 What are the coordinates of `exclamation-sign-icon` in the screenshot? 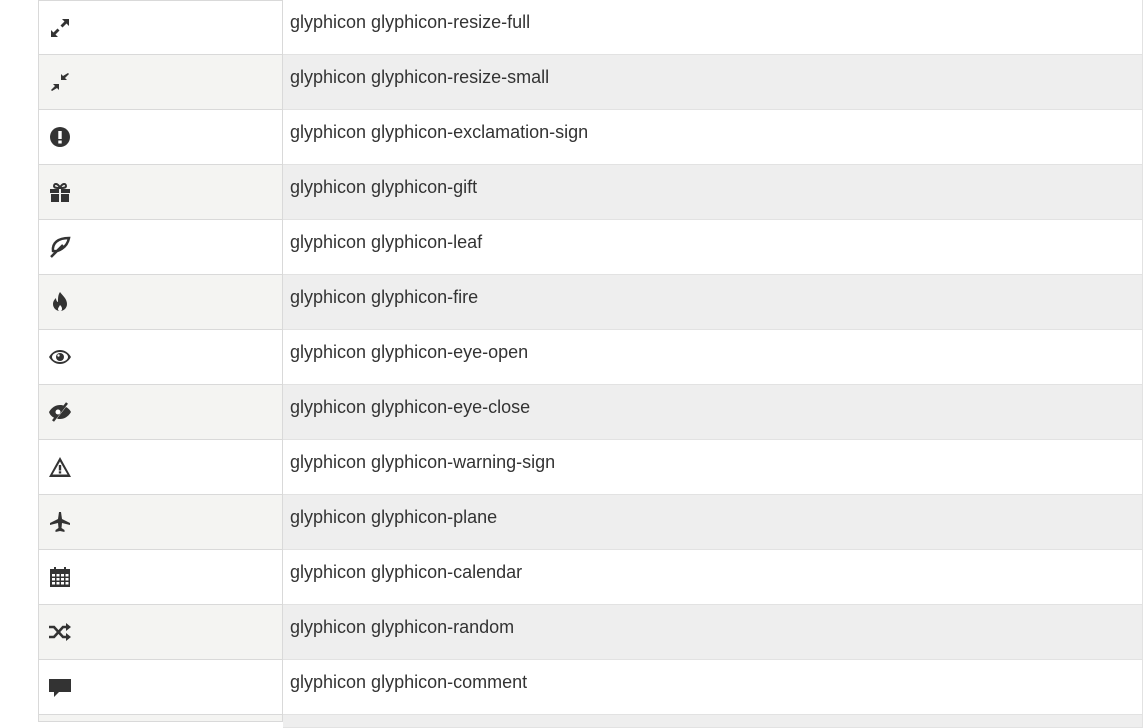 It's located at (60, 137).